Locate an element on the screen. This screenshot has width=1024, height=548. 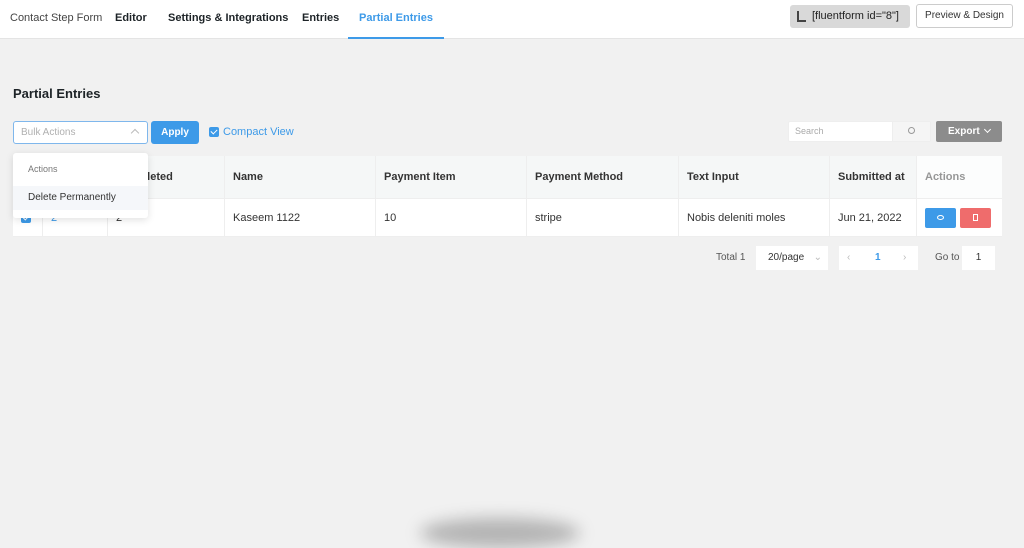
entry-actions is located at coordinates (959, 217).